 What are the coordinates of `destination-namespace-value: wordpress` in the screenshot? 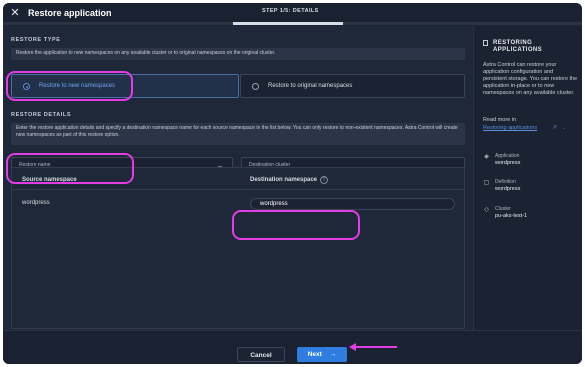 It's located at (274, 204).